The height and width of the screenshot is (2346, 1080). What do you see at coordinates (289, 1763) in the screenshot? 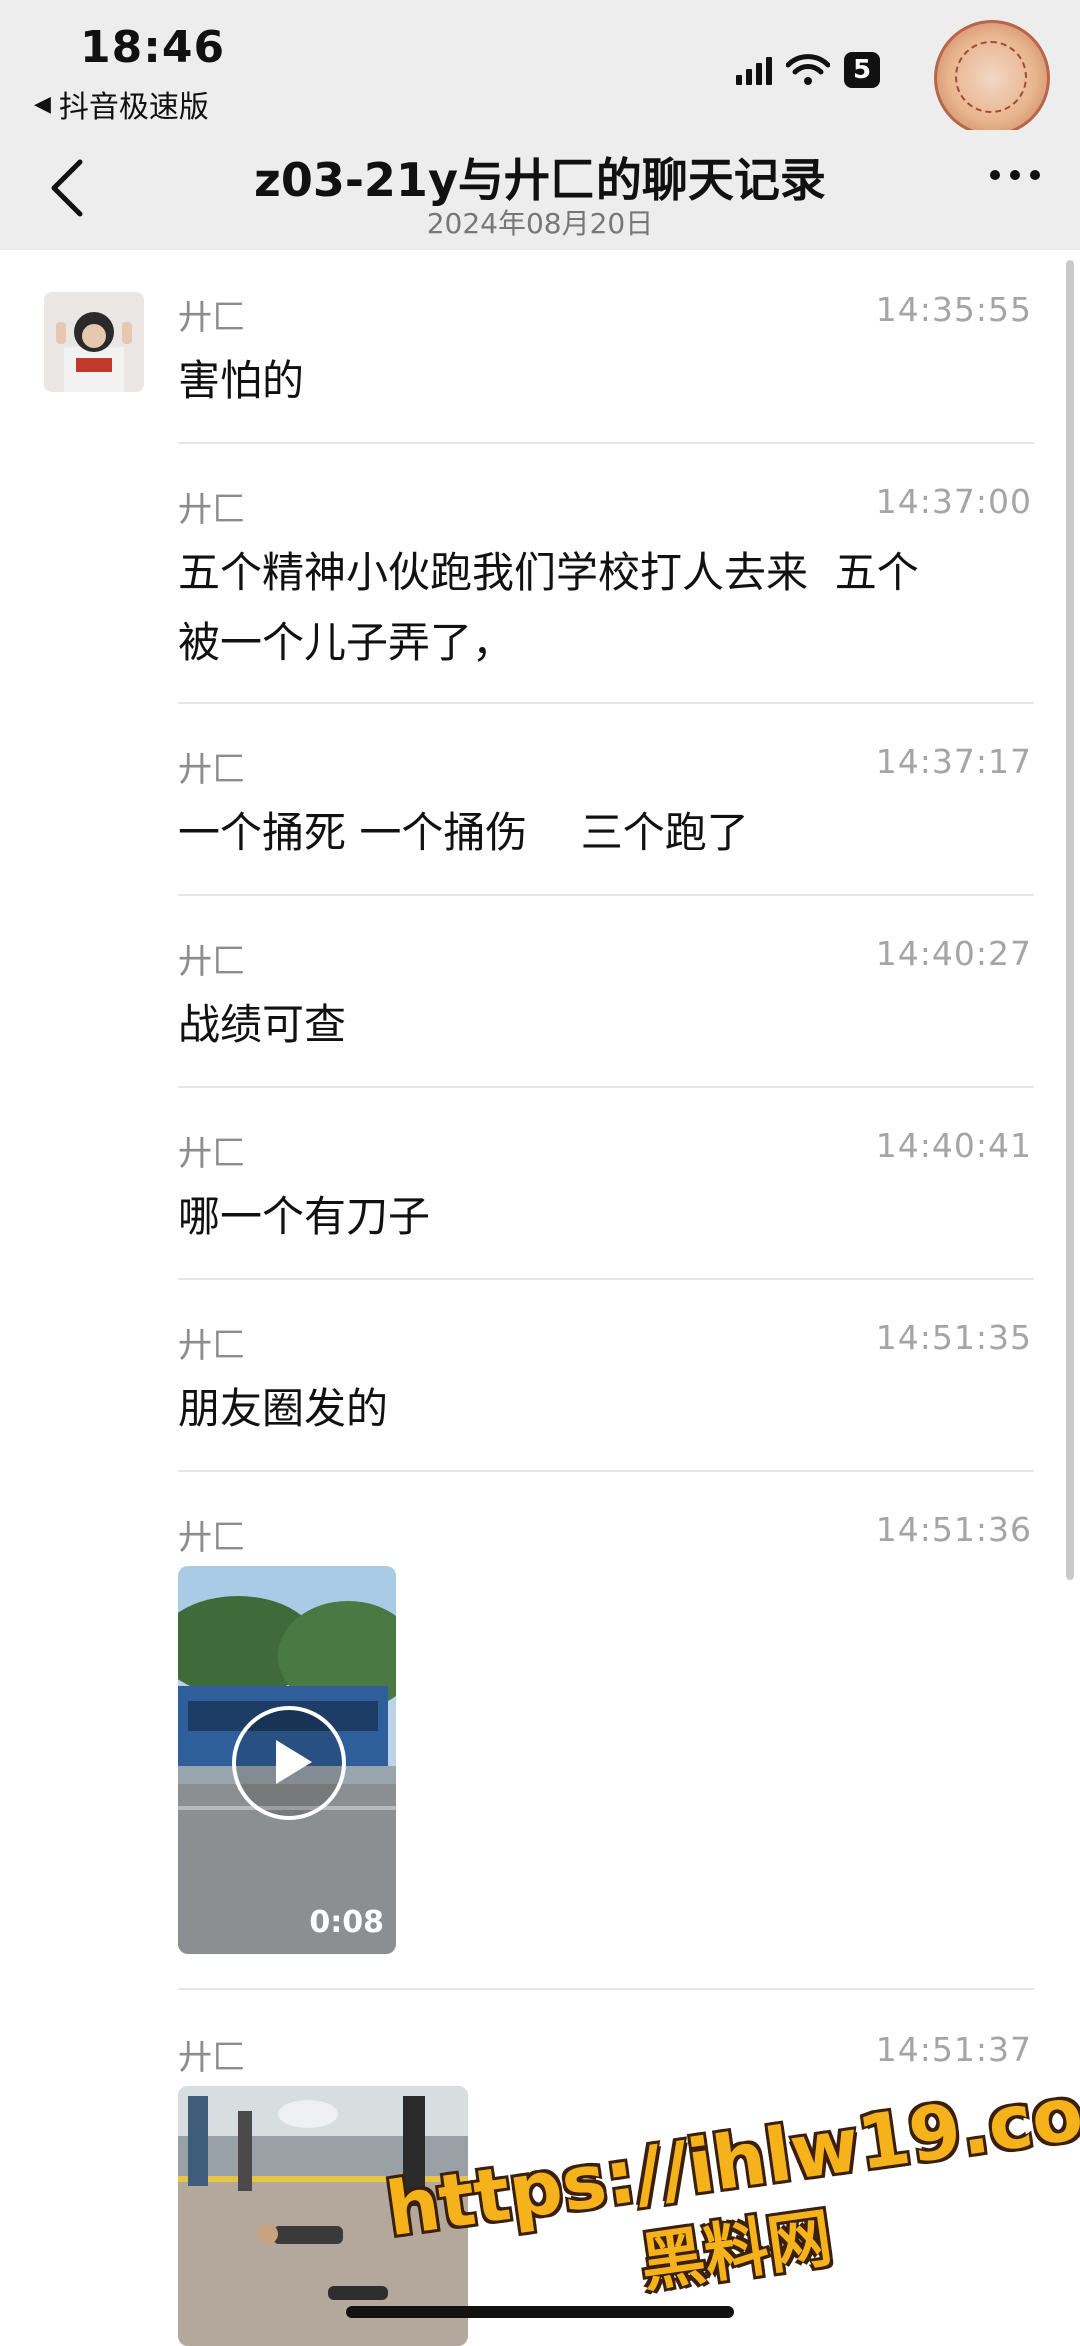
I see `play-icon` at bounding box center [289, 1763].